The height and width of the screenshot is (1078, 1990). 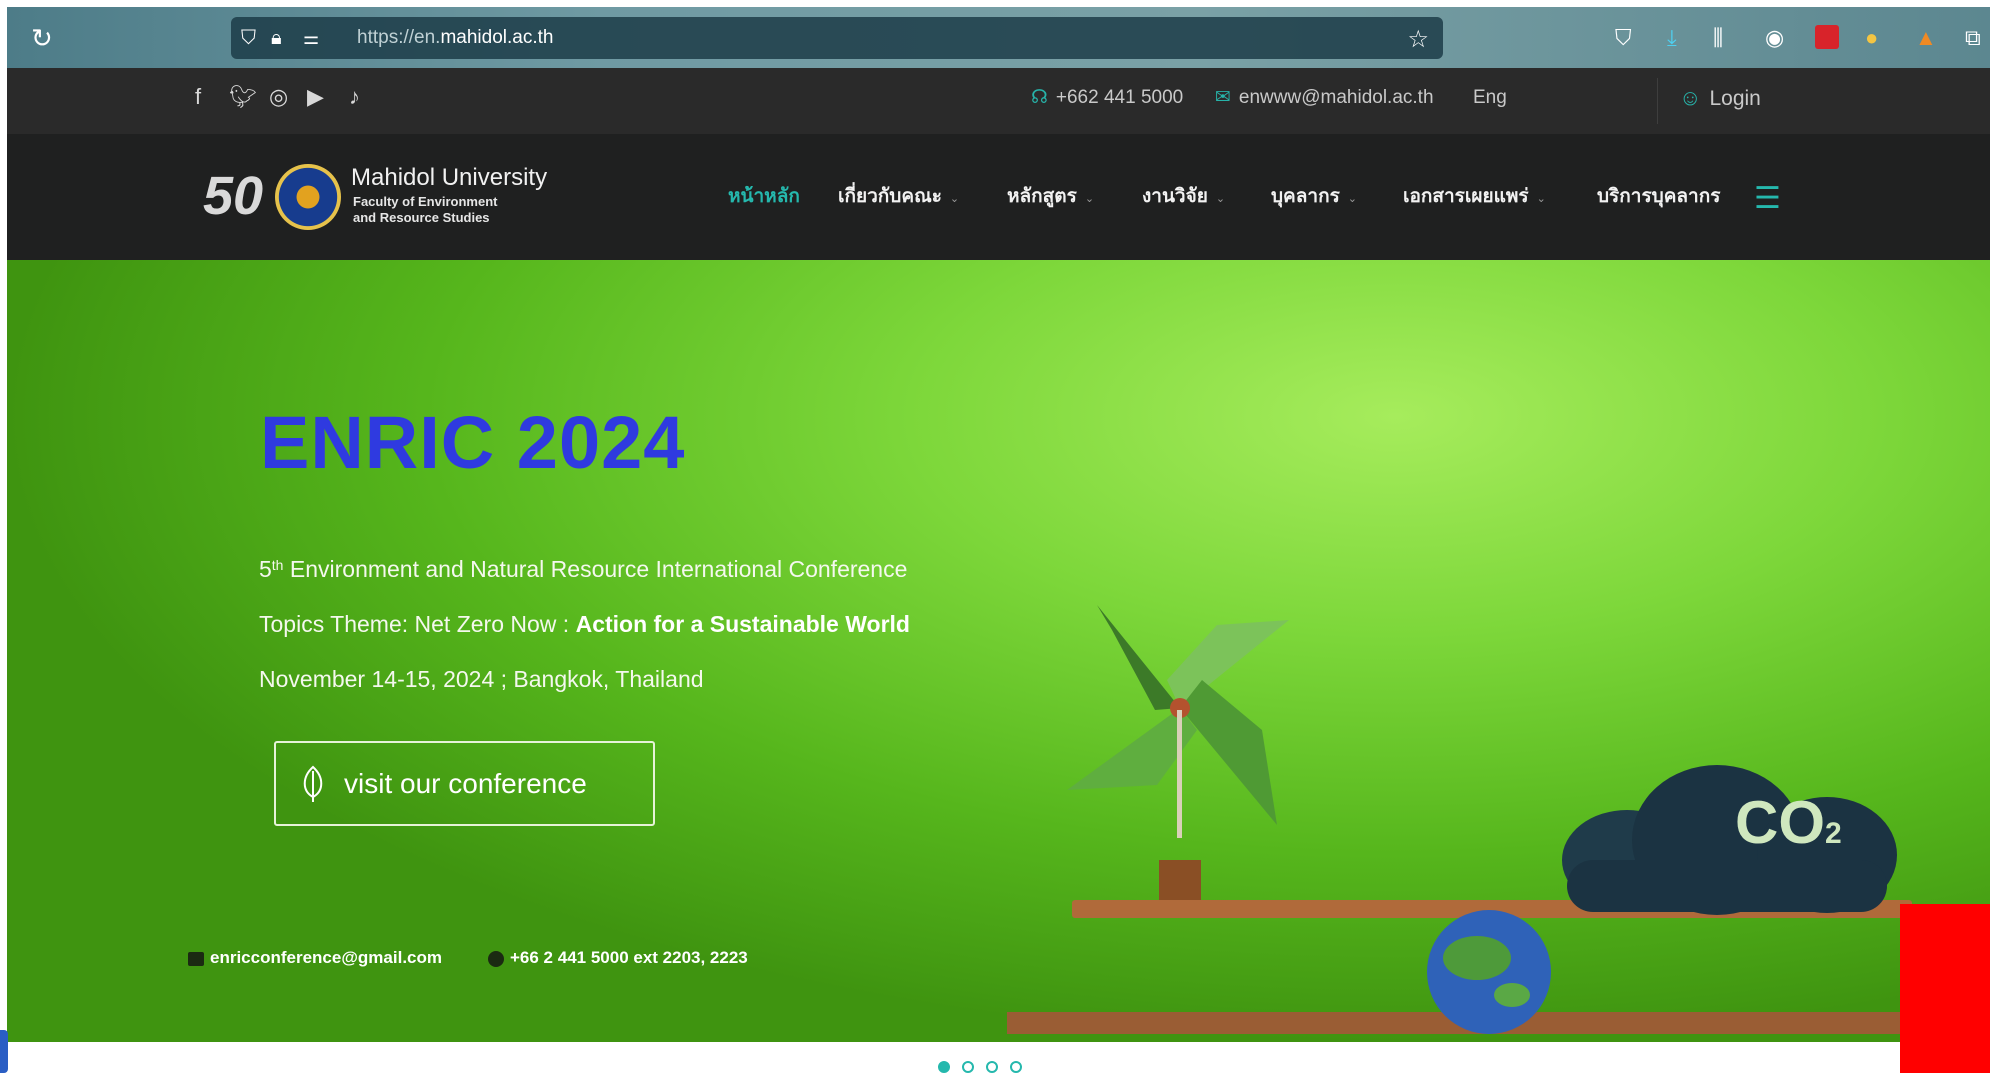 What do you see at coordinates (421, 217) in the screenshot?
I see `faculty-line-2: and Resource Studies` at bounding box center [421, 217].